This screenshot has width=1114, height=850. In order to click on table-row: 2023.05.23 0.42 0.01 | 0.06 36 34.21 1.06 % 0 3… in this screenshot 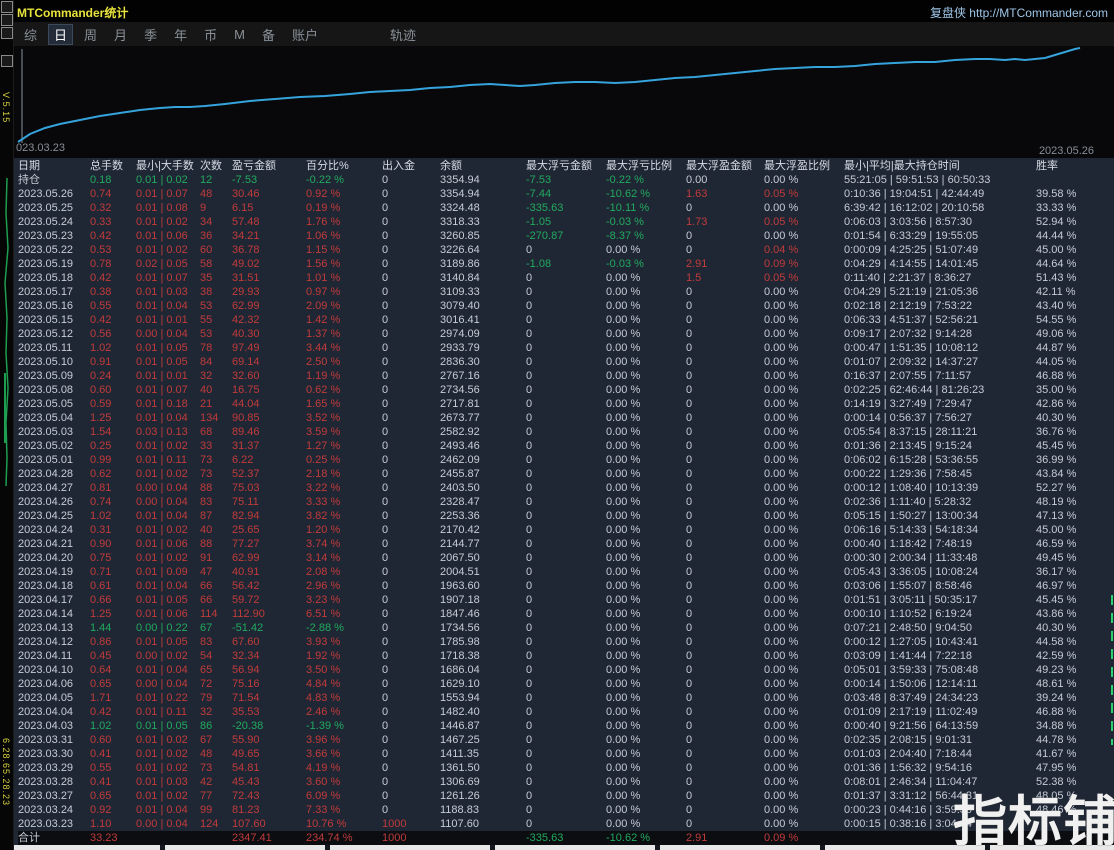, I will do `click(566, 236)`.